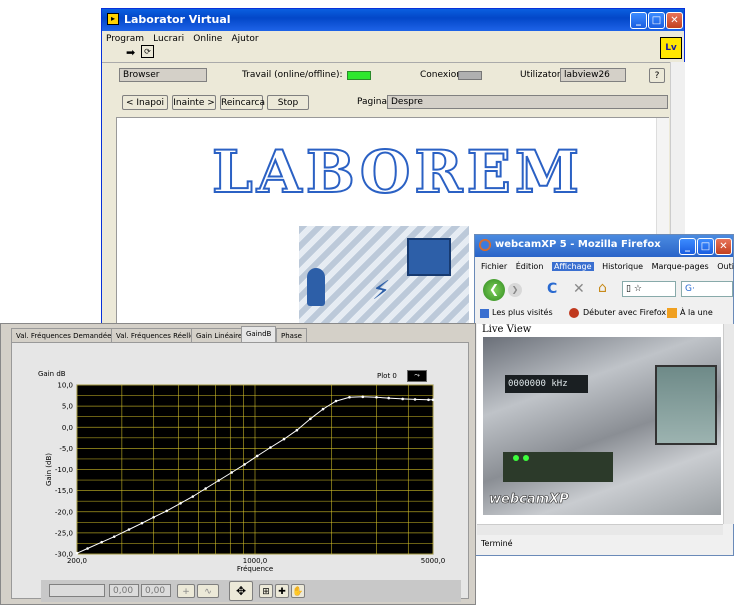 Image resolution: width=734 pixels, height=605 pixels. What do you see at coordinates (374, 102) in the screenshot?
I see `page-label: Pagina:` at bounding box center [374, 102].